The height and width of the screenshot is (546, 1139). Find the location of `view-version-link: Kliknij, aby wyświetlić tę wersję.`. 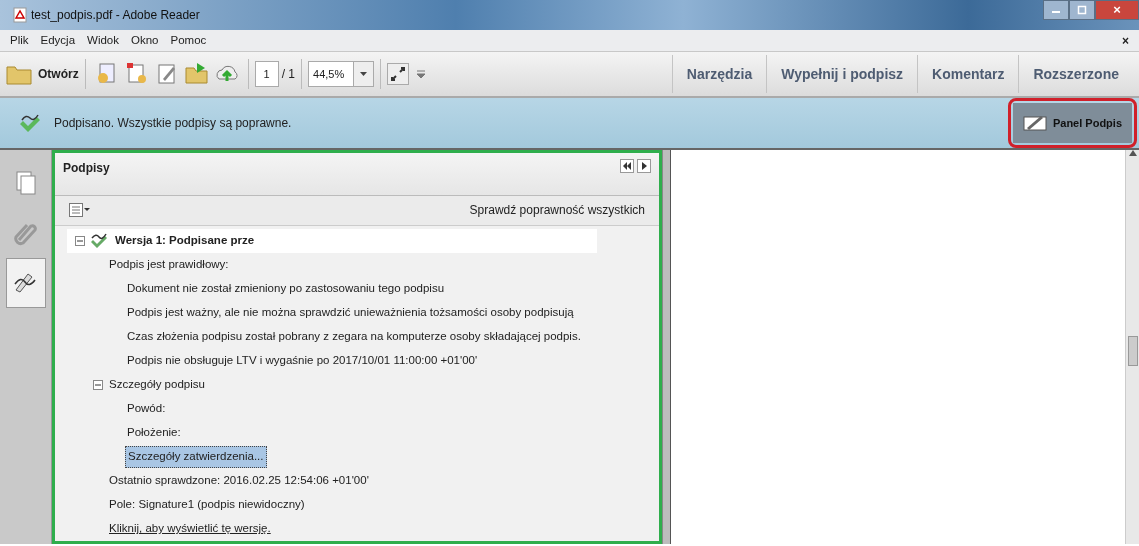

view-version-link: Kliknij, aby wyświetlić tę wersję. is located at coordinates (190, 529).